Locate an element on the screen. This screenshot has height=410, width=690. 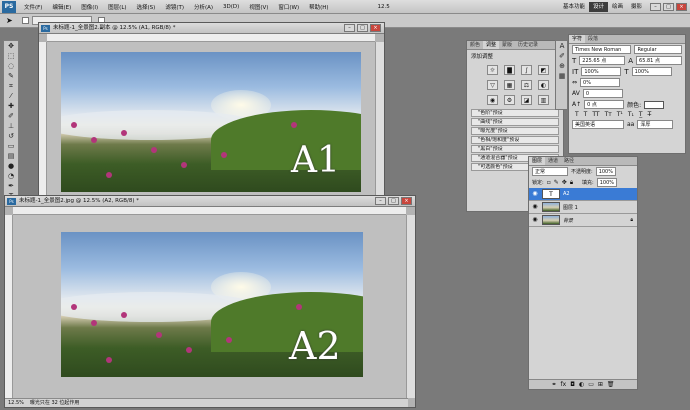
all-caps-button: TT is located at coordinates (595, 114).